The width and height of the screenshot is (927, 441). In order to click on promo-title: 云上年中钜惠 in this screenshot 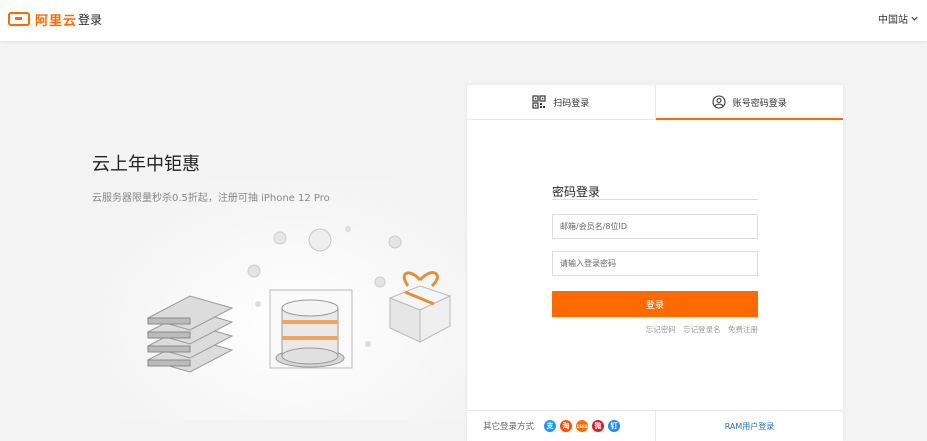, I will do `click(146, 164)`.